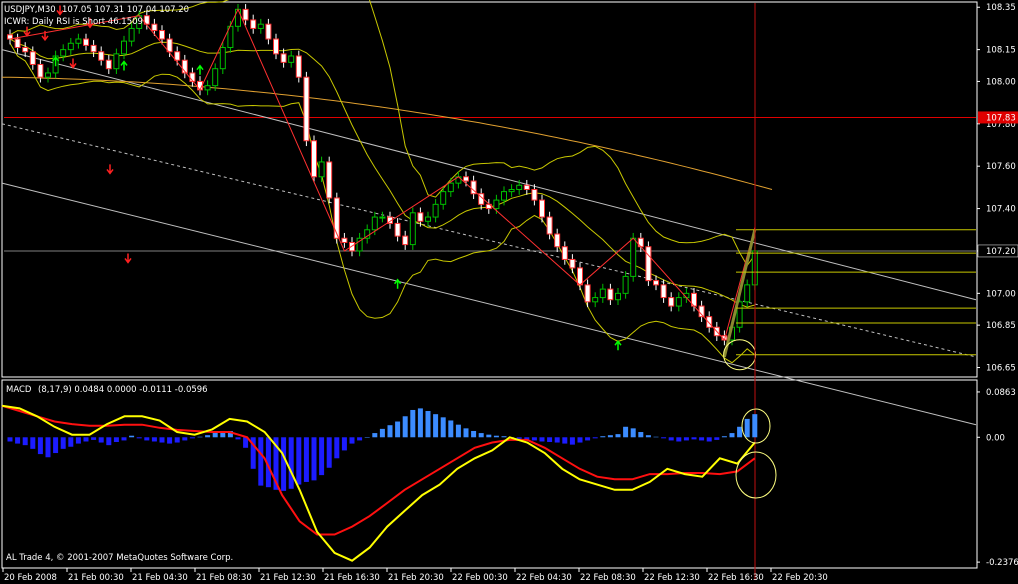 Image resolution: width=1018 pixels, height=584 pixels. I want to click on price-tick-label: 108.15, so click(1001, 51).